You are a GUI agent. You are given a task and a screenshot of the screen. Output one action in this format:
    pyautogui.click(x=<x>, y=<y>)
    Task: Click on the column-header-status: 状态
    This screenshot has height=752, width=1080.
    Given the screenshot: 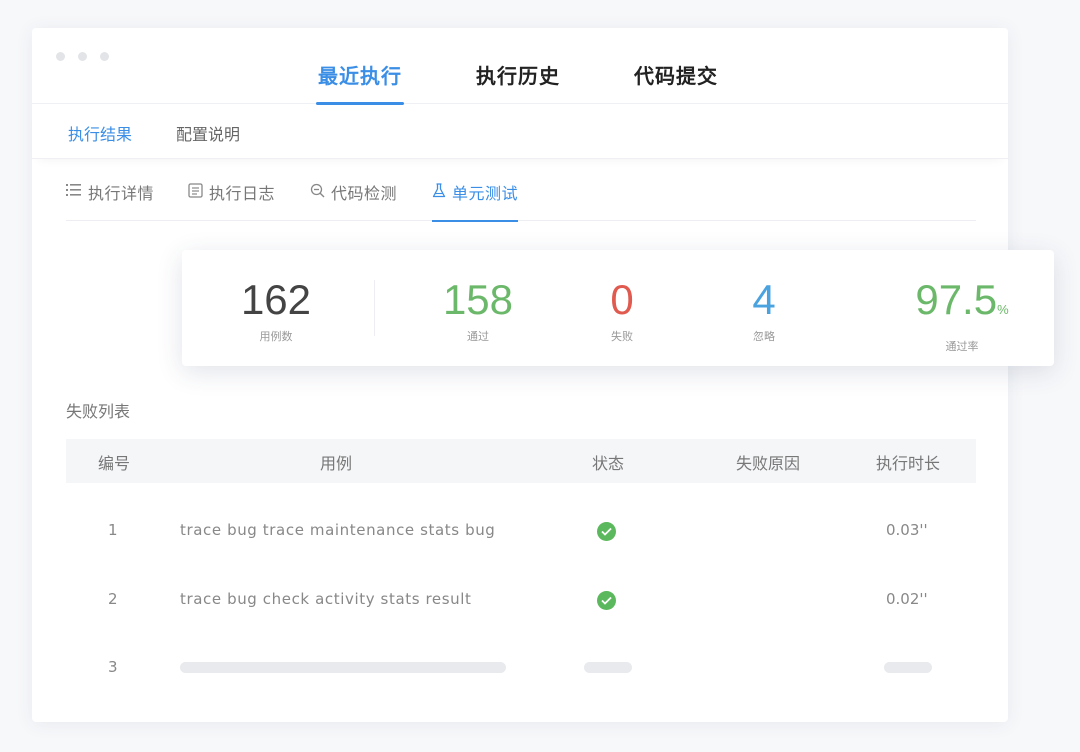 What is the action you would take?
    pyautogui.click(x=608, y=463)
    